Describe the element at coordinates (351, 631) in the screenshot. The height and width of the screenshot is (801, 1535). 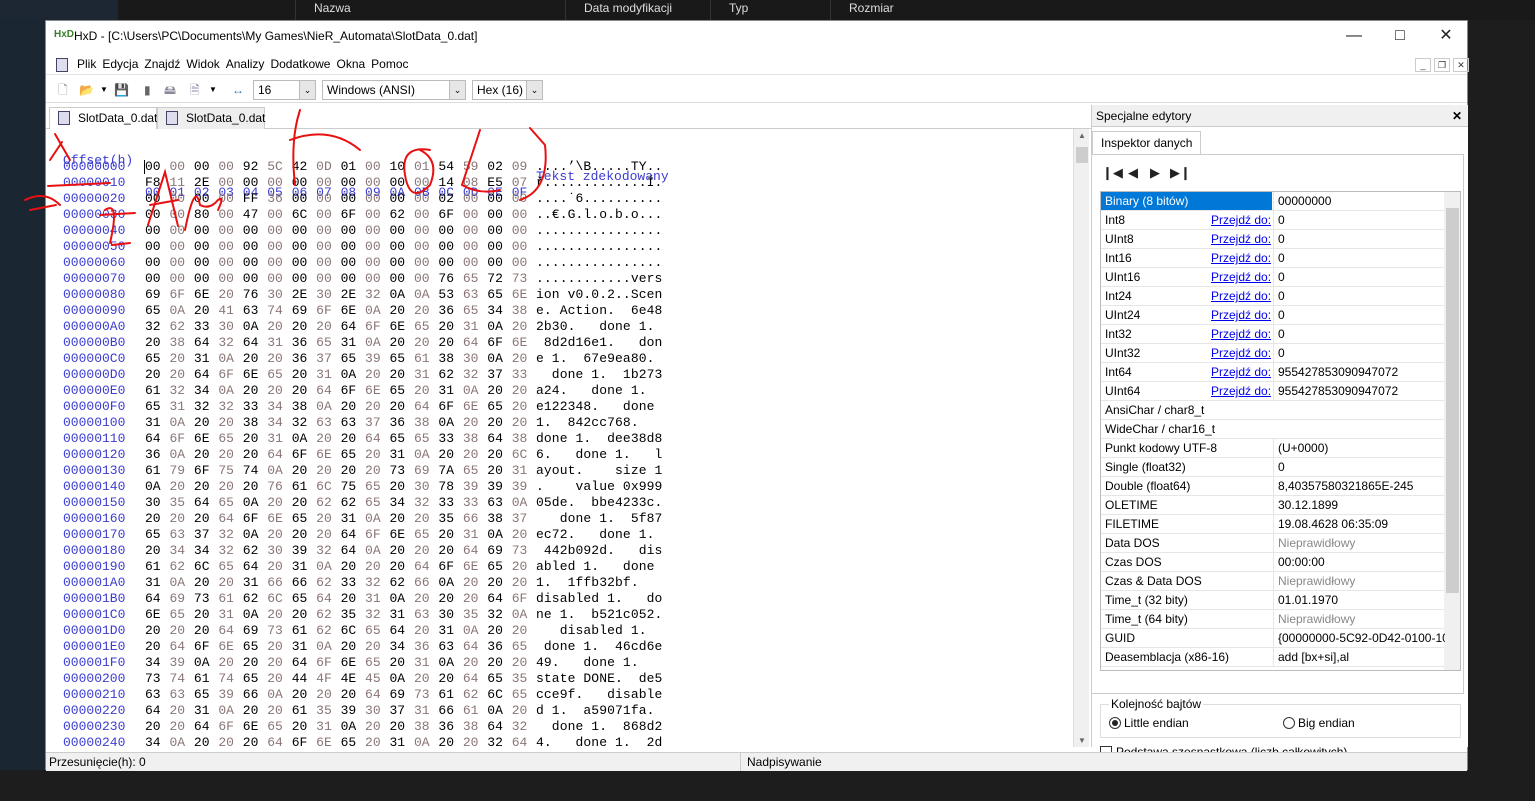
I see `hex-byte: 6C` at that location.